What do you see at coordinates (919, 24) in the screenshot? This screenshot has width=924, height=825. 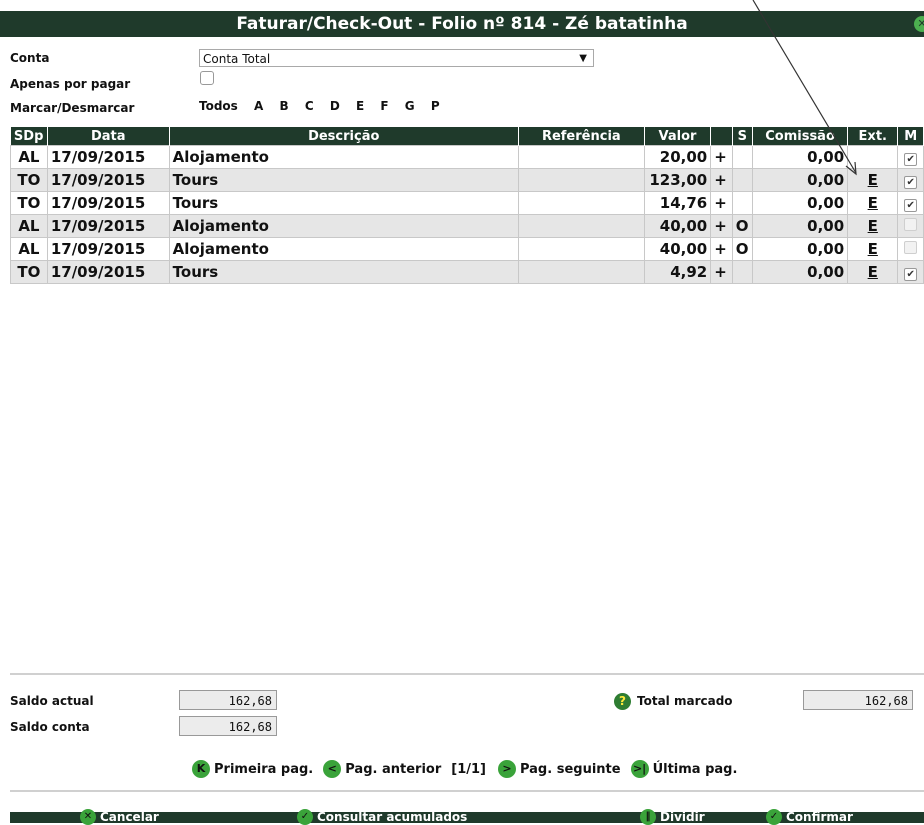 I see `close-icon: ✕` at bounding box center [919, 24].